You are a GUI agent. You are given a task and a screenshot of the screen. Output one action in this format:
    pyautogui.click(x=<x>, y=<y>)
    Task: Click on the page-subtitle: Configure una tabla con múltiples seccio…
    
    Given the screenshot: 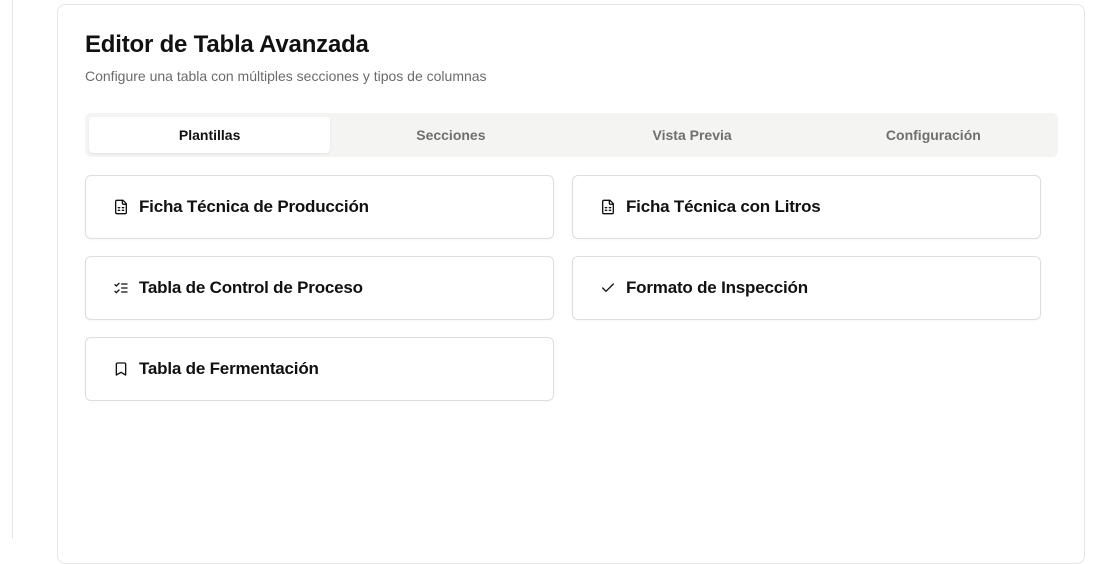 What is the action you would take?
    pyautogui.click(x=286, y=76)
    